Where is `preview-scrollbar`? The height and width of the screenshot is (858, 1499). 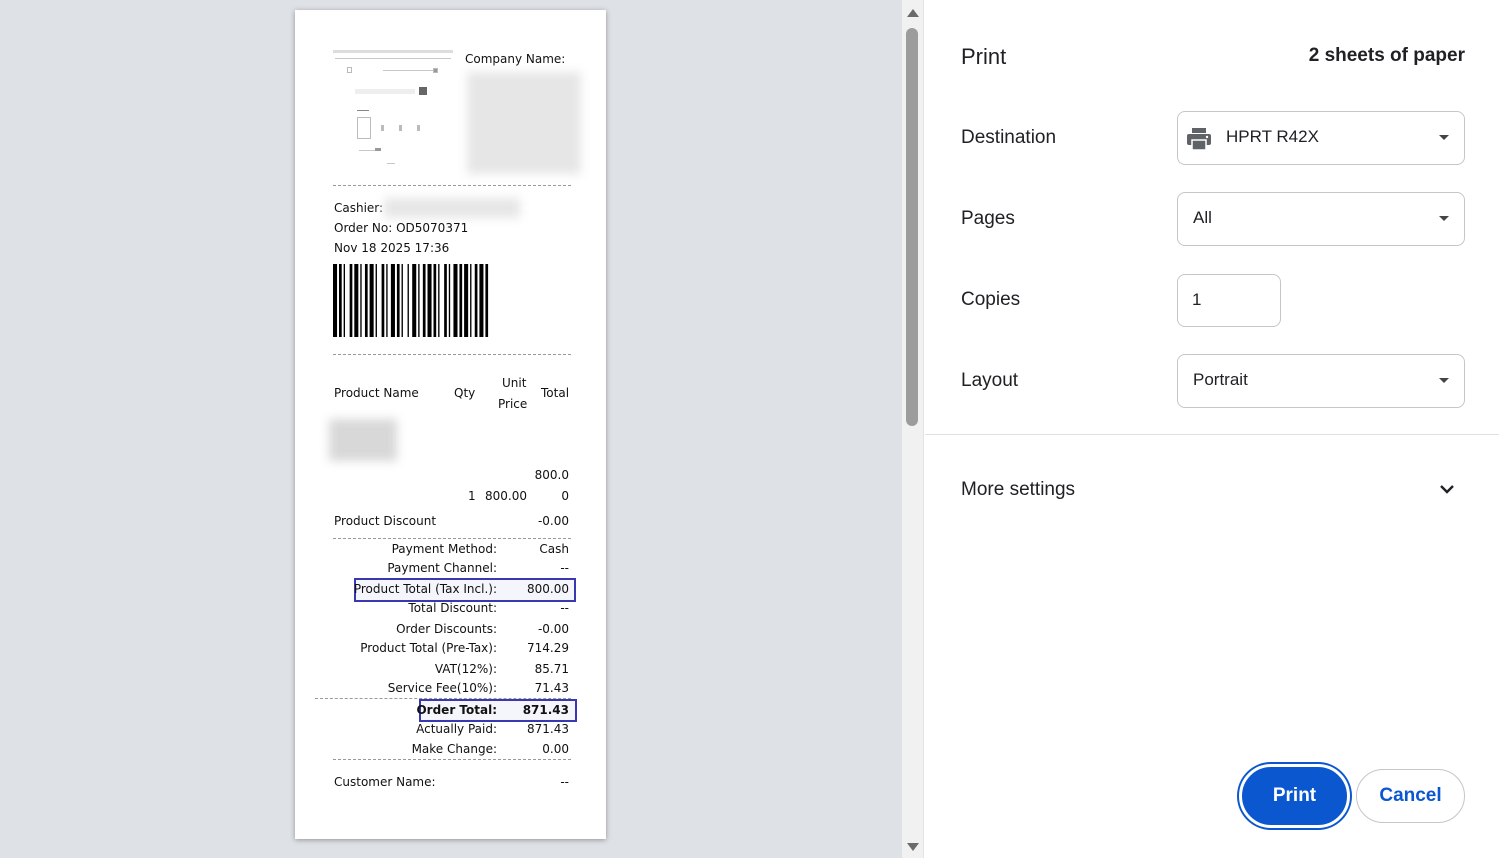 preview-scrollbar is located at coordinates (913, 429).